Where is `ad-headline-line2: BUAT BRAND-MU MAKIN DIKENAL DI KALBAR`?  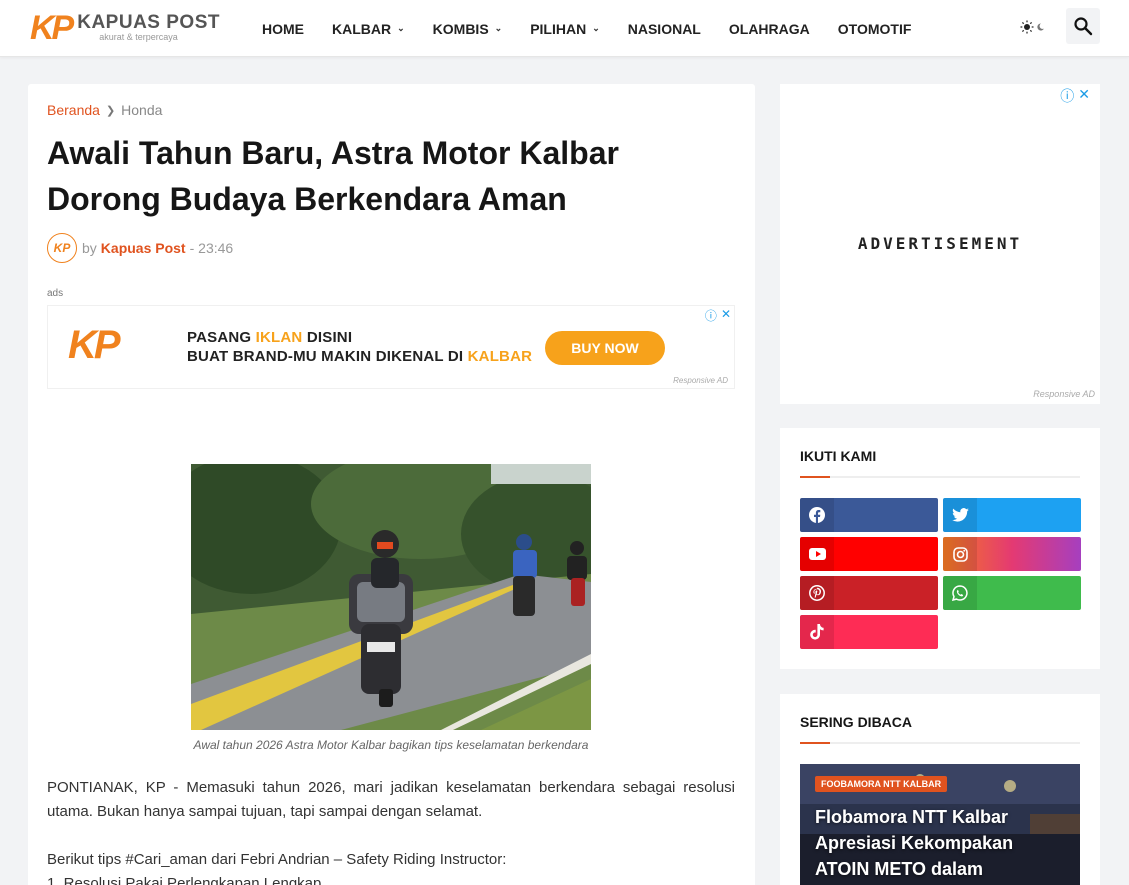
ad-headline-line2: BUAT BRAND-MU MAKIN DIKENAL DI KALBAR is located at coordinates (359, 356).